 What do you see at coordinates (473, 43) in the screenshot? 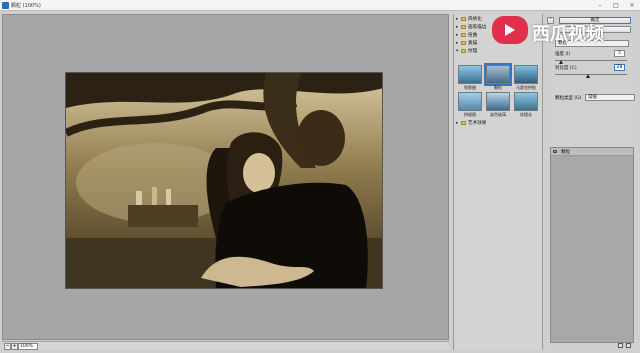
I see `category-label: 素描` at bounding box center [473, 43].